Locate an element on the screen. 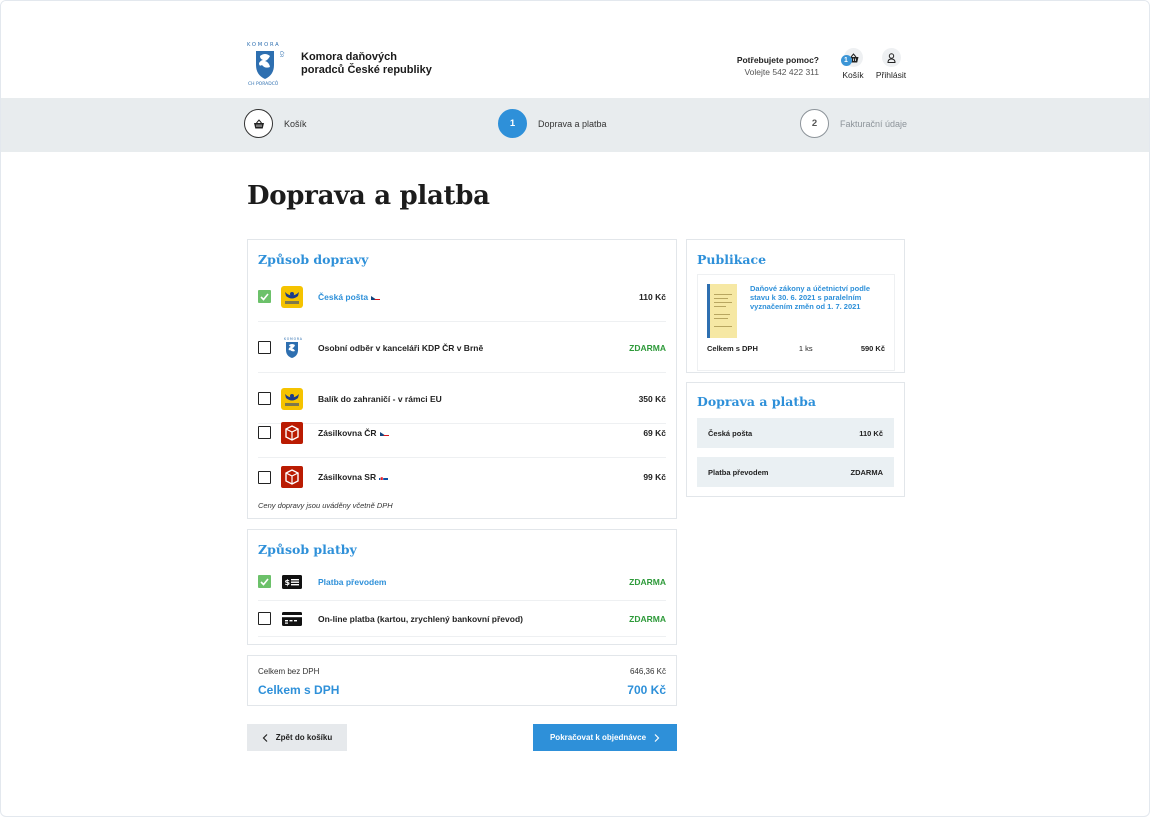 This screenshot has width=1150, height=817. svg-text: CH PORADCŮ is located at coordinates (263, 83).